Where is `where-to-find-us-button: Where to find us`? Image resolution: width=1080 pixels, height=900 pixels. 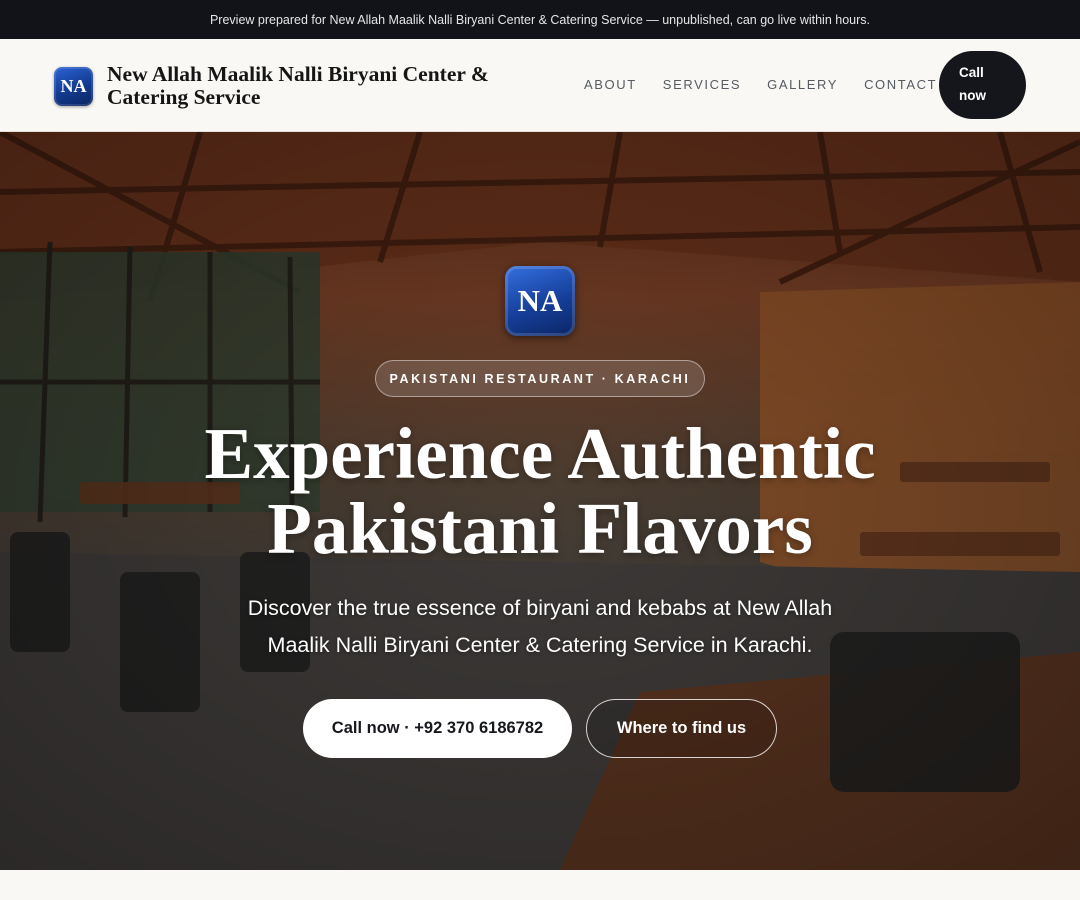
where-to-find-us-button: Where to find us is located at coordinates (681, 728).